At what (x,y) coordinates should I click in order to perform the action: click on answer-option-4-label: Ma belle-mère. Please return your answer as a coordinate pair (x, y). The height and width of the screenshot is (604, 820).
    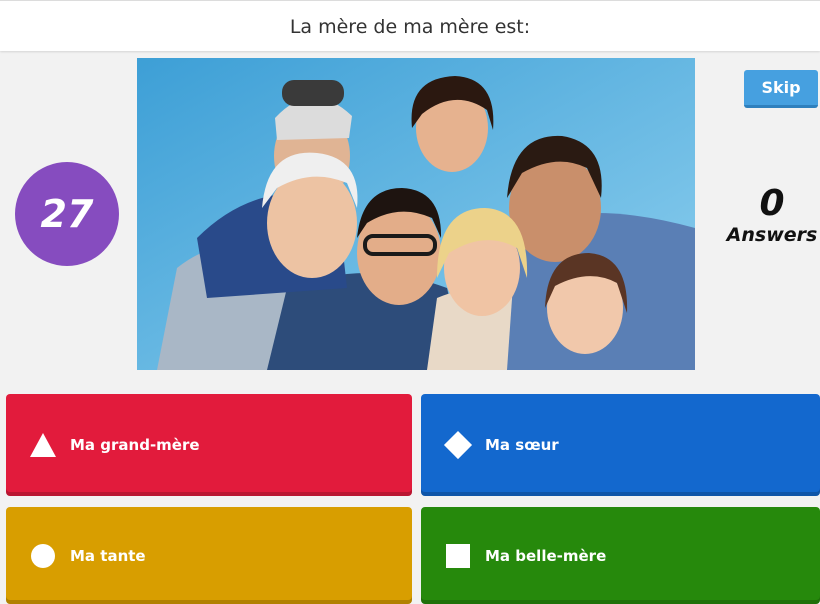
    Looking at the image, I should click on (546, 555).